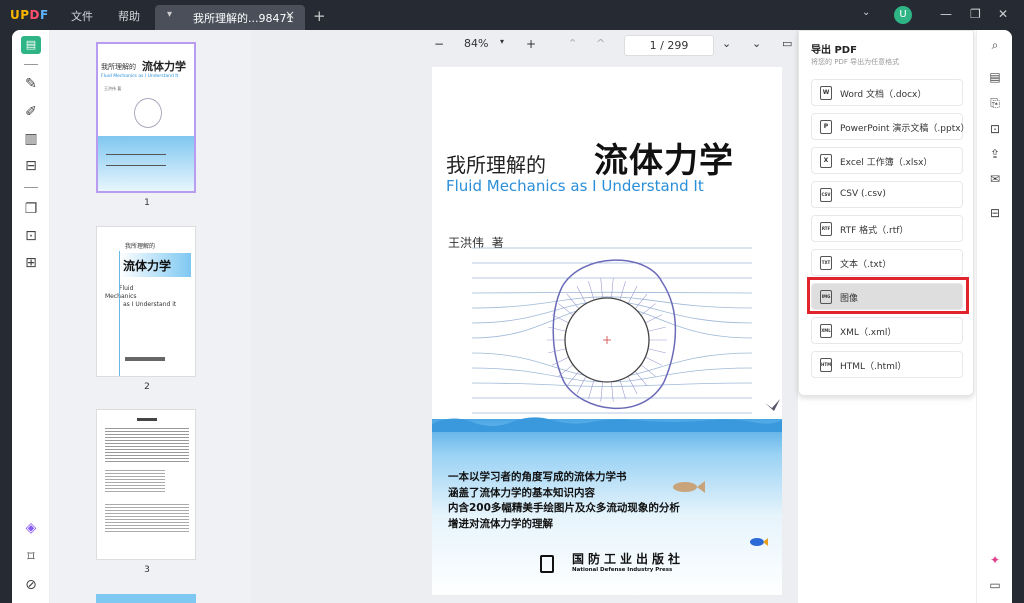 Image resolution: width=1024 pixels, height=603 pixels. Describe the element at coordinates (866, 265) in the screenshot. I see `export-text-label: 文本（.txt）` at that location.